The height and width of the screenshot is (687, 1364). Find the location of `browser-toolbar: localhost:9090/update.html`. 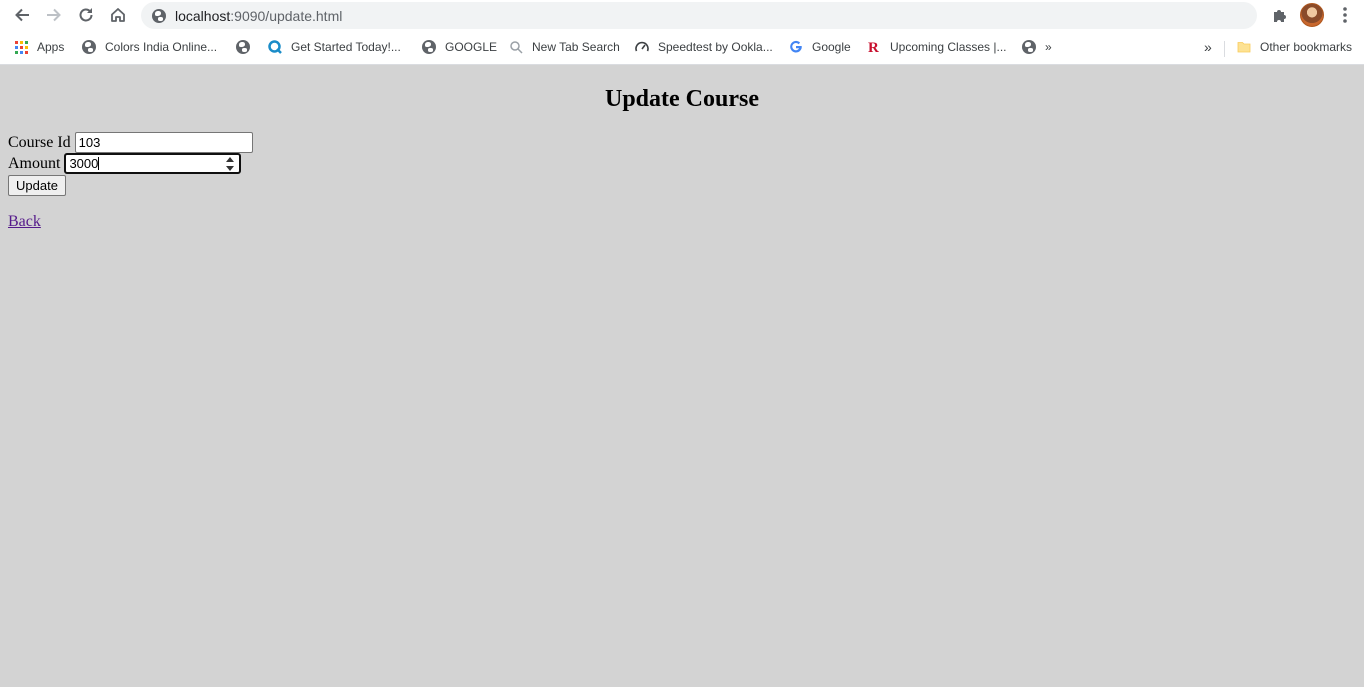

browser-toolbar: localhost:9090/update.html is located at coordinates (682, 15).